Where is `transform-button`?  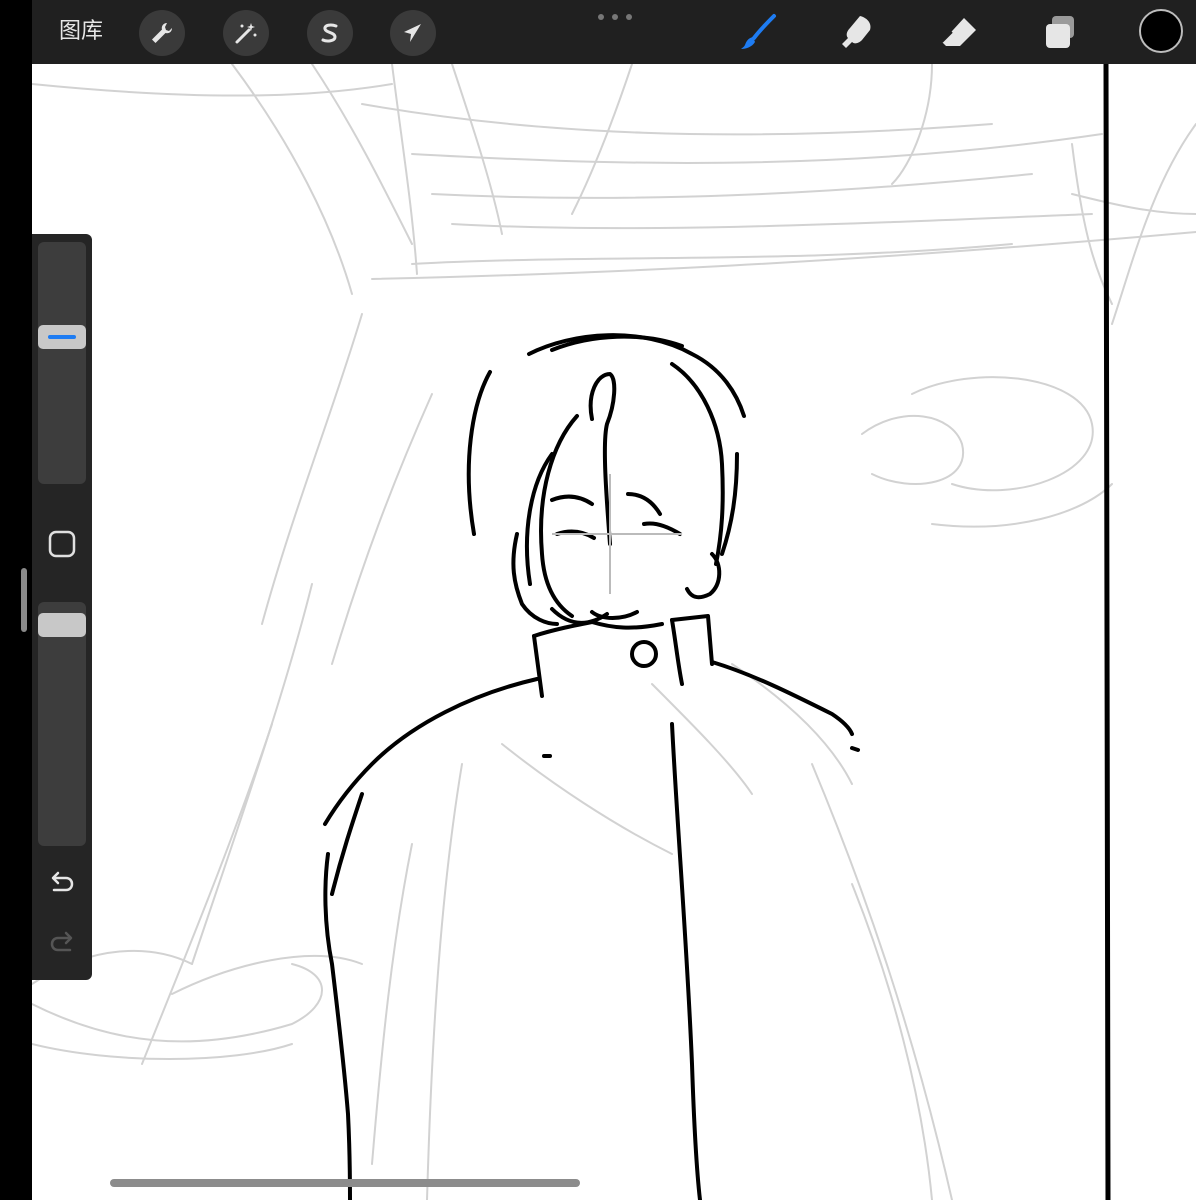
transform-button is located at coordinates (413, 33).